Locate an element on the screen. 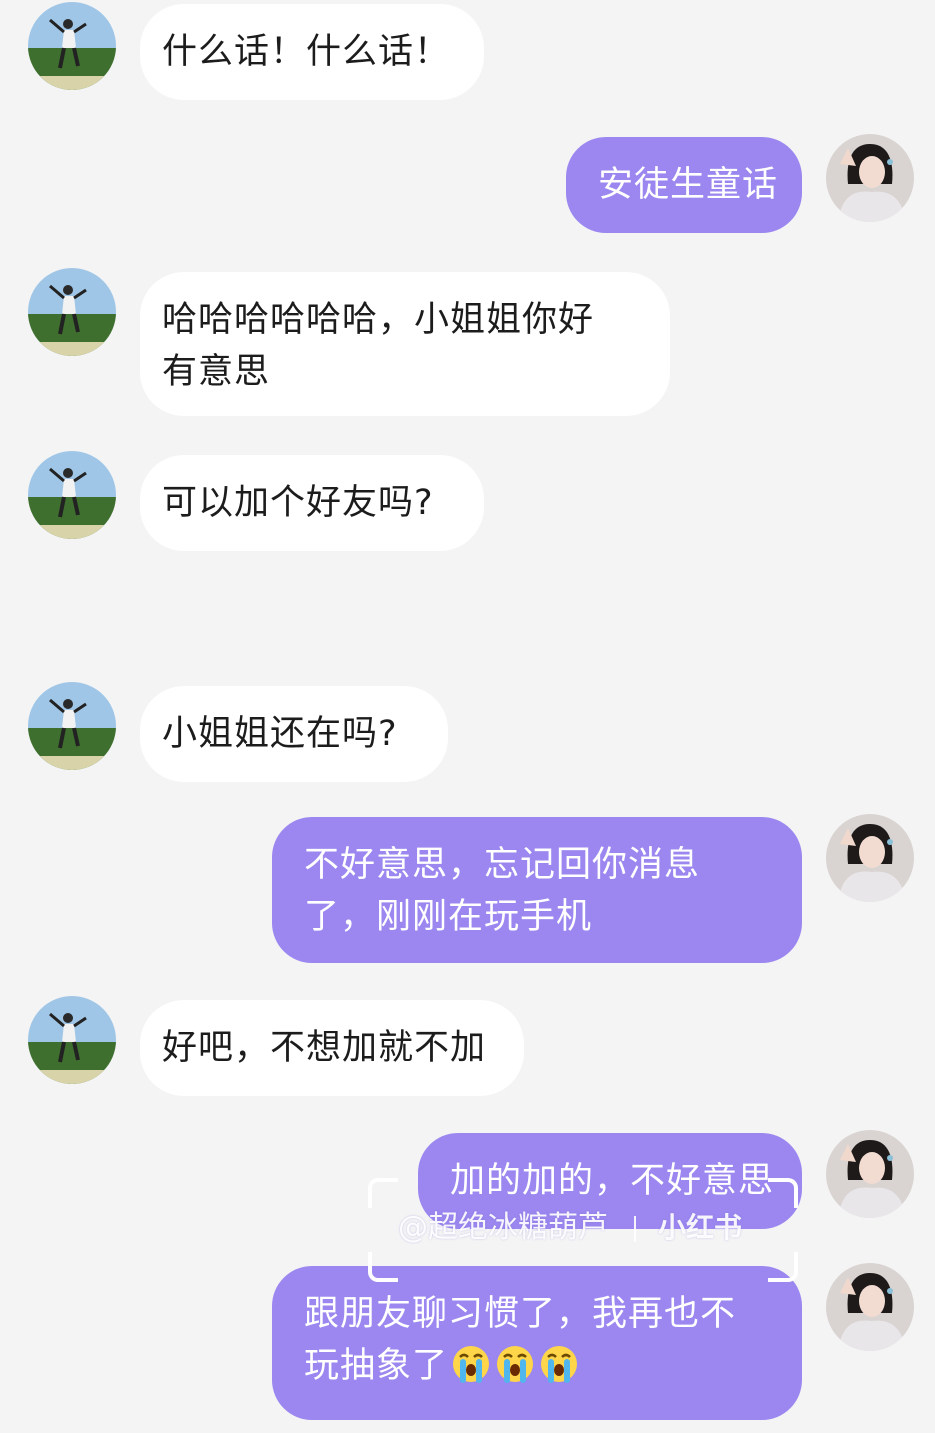  watermark: @超绝冰糖葫芦 小红书 is located at coordinates (570, 1228).